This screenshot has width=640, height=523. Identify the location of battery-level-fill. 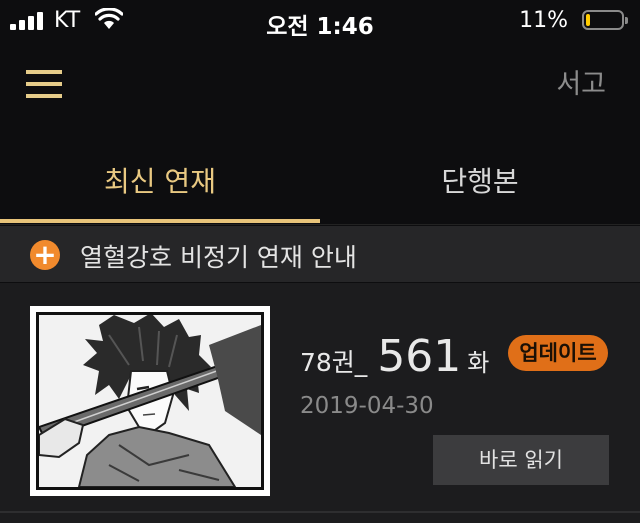
(588, 20).